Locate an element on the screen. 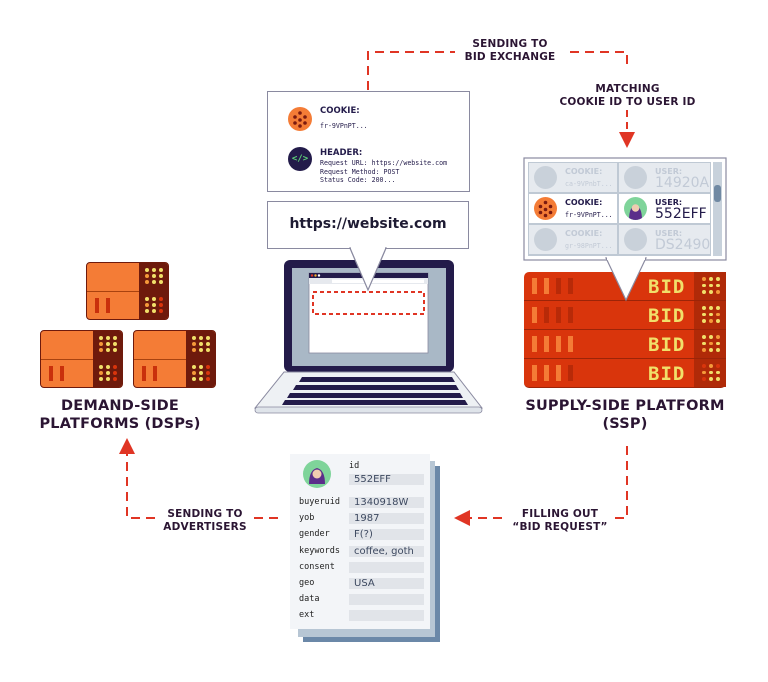 Image resolution: width=768 pixels, height=682 pixels. field-key: buyeruid is located at coordinates (319, 502).